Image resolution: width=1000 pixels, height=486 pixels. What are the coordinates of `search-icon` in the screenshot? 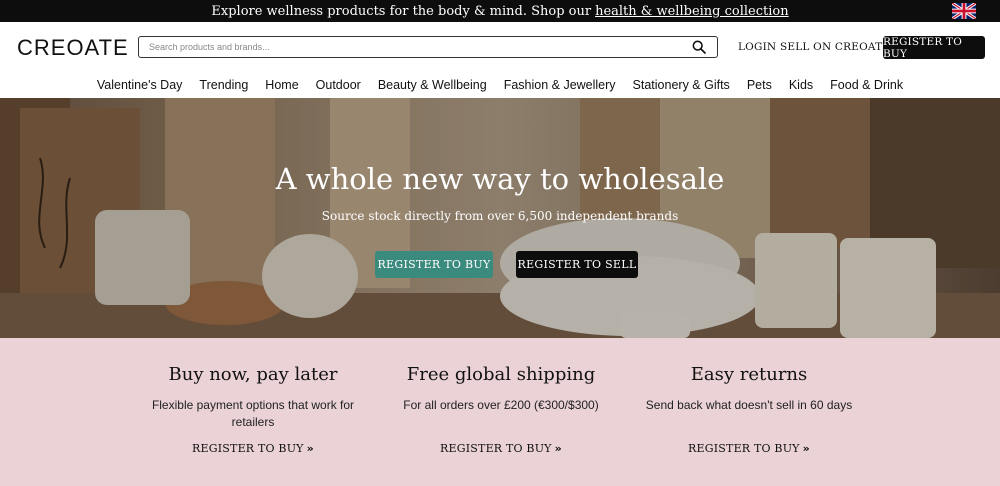 It's located at (699, 47).